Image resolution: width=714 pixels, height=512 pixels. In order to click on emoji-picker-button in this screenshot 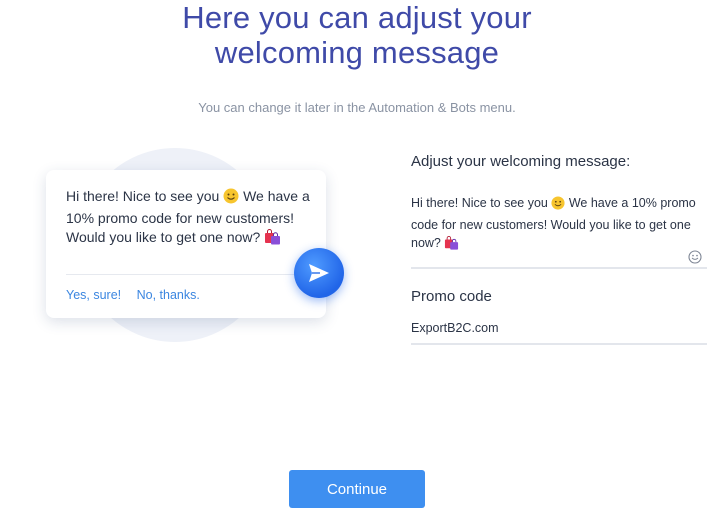, I will do `click(695, 257)`.